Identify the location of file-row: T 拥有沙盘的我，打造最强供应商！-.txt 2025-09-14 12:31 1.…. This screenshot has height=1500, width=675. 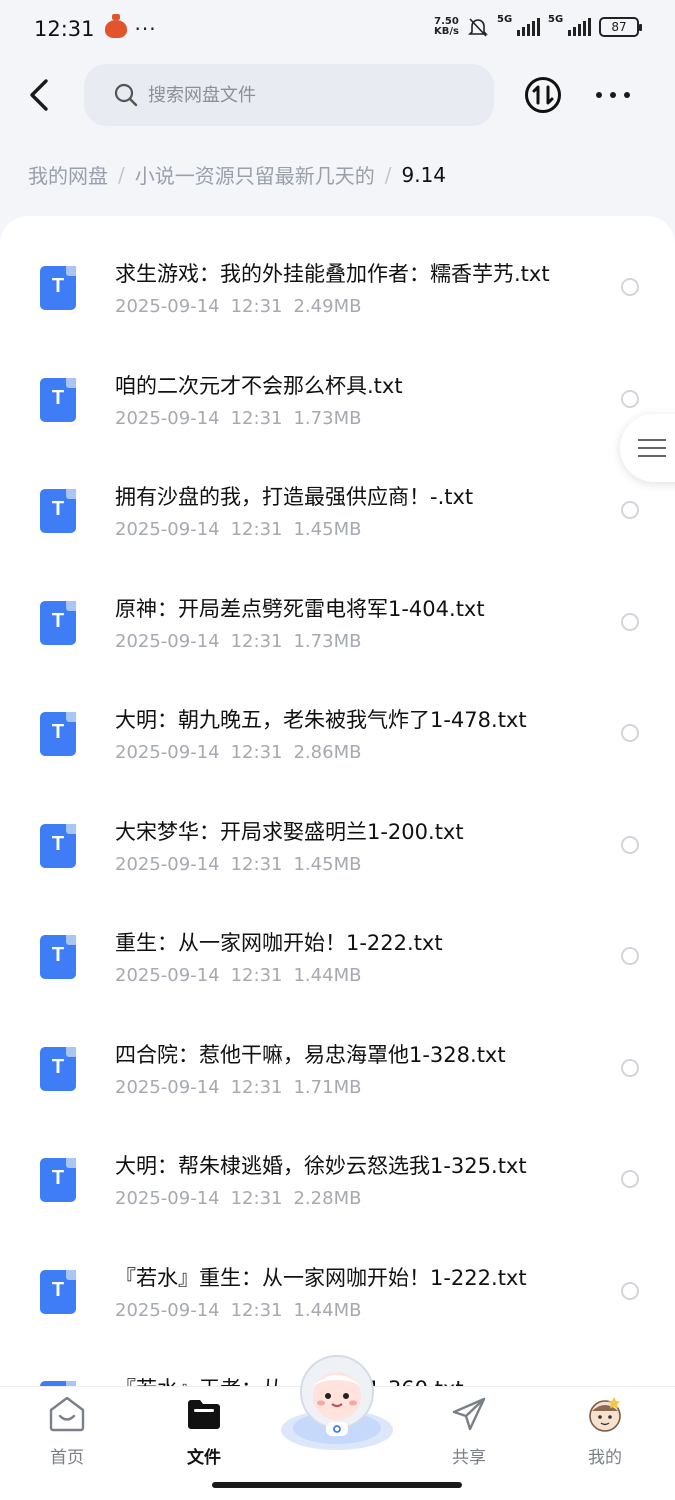
(337, 494).